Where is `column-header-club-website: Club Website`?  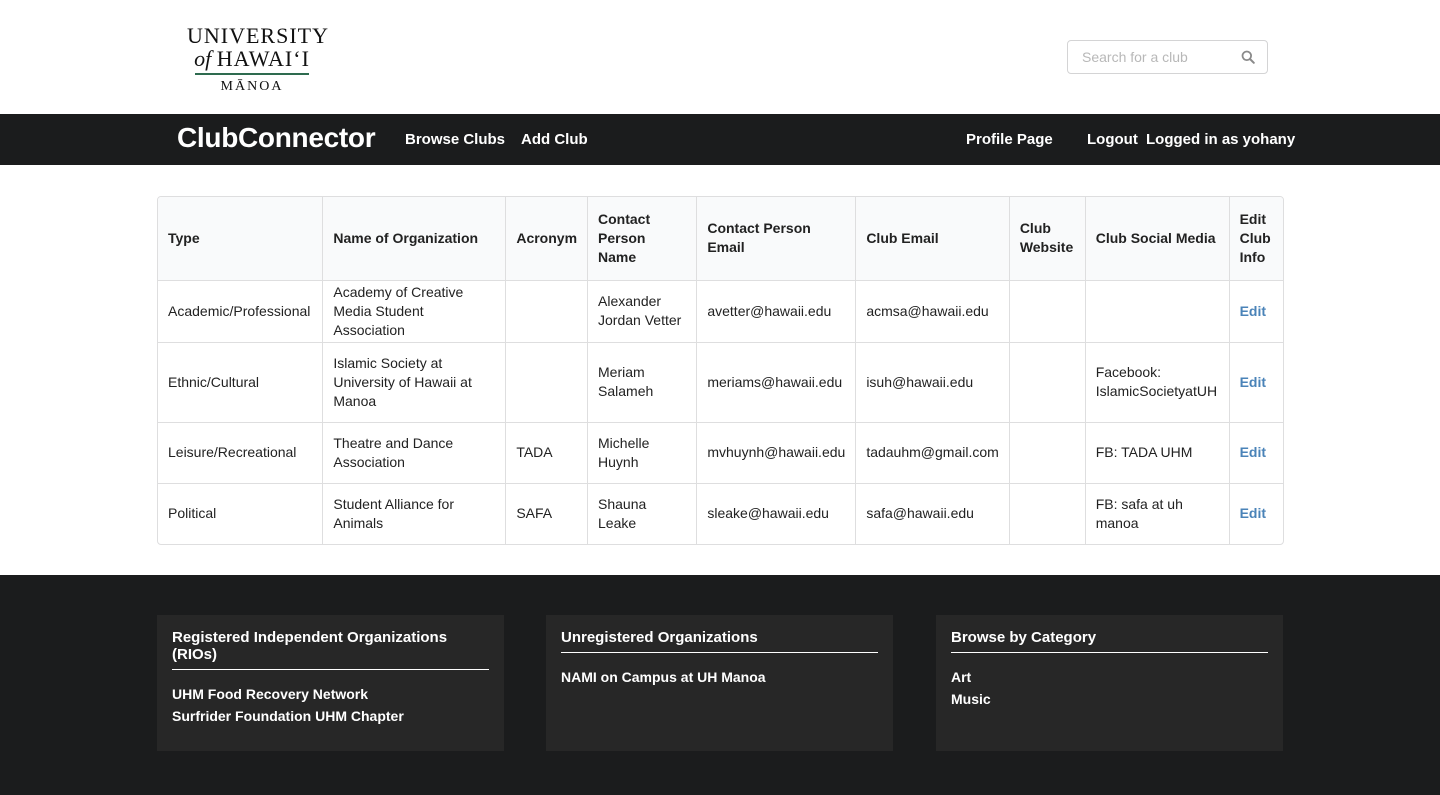 column-header-club-website: Club Website is located at coordinates (1047, 239).